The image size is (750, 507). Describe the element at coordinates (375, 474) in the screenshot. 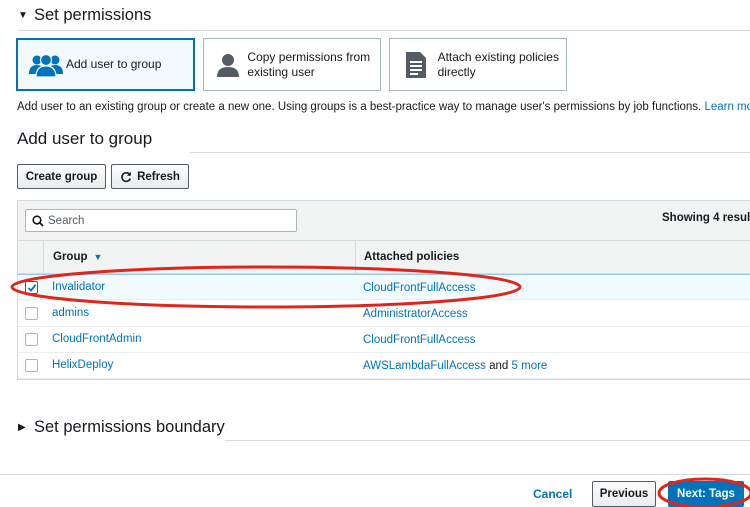

I see `footer-divider` at that location.